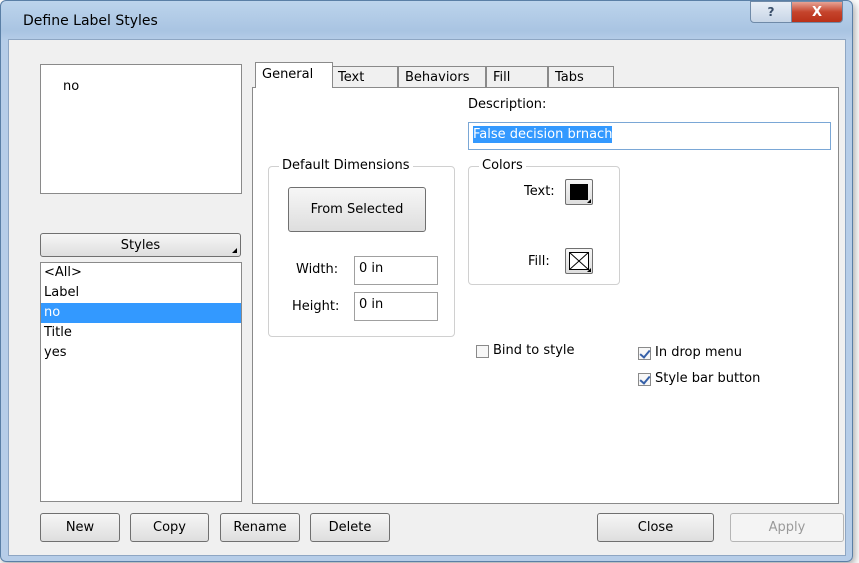 Image resolution: width=859 pixels, height=563 pixels. I want to click on fill-color-label: Fill:, so click(539, 261).